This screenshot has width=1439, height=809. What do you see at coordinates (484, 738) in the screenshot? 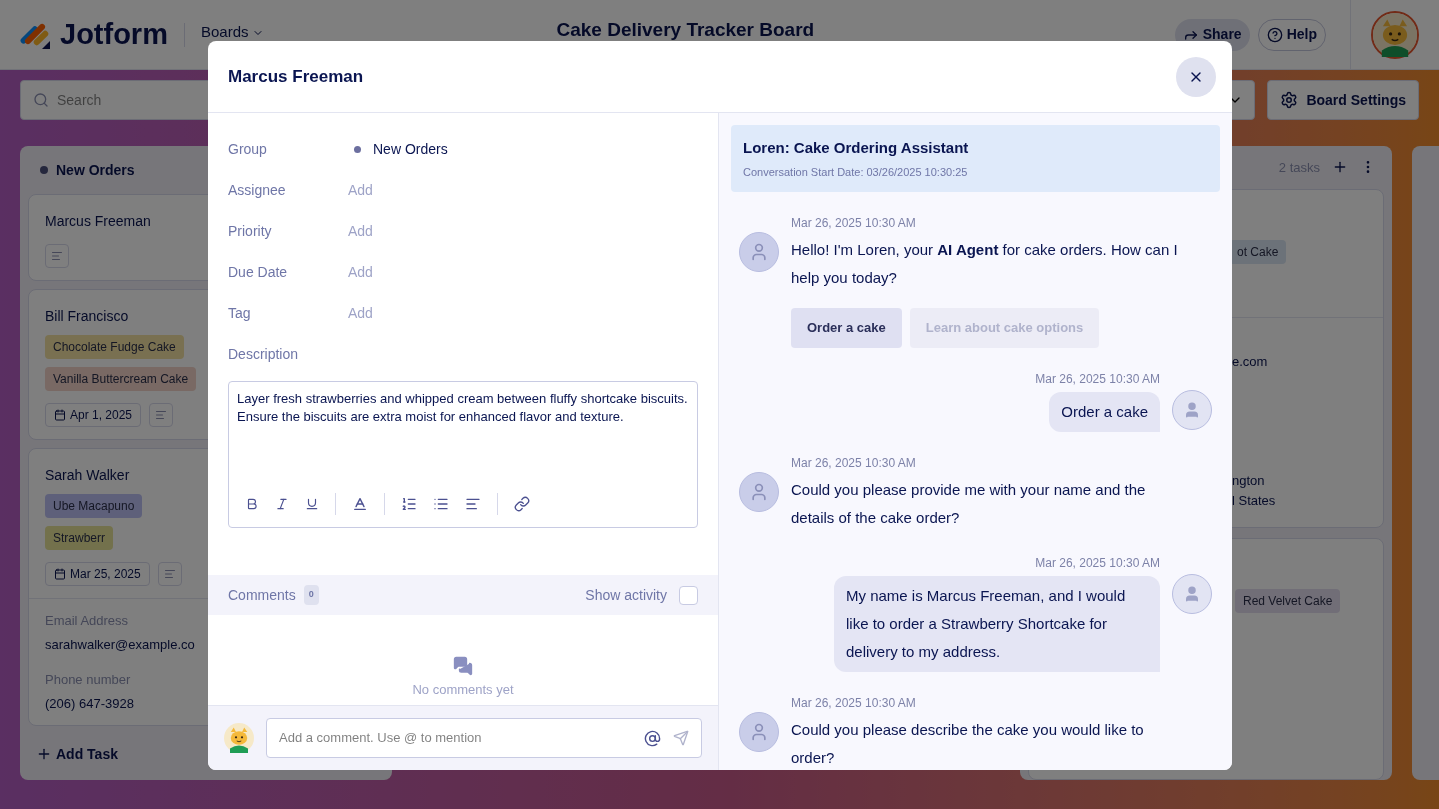
I see `comment-field: Add a comment. Use @ to mention` at bounding box center [484, 738].